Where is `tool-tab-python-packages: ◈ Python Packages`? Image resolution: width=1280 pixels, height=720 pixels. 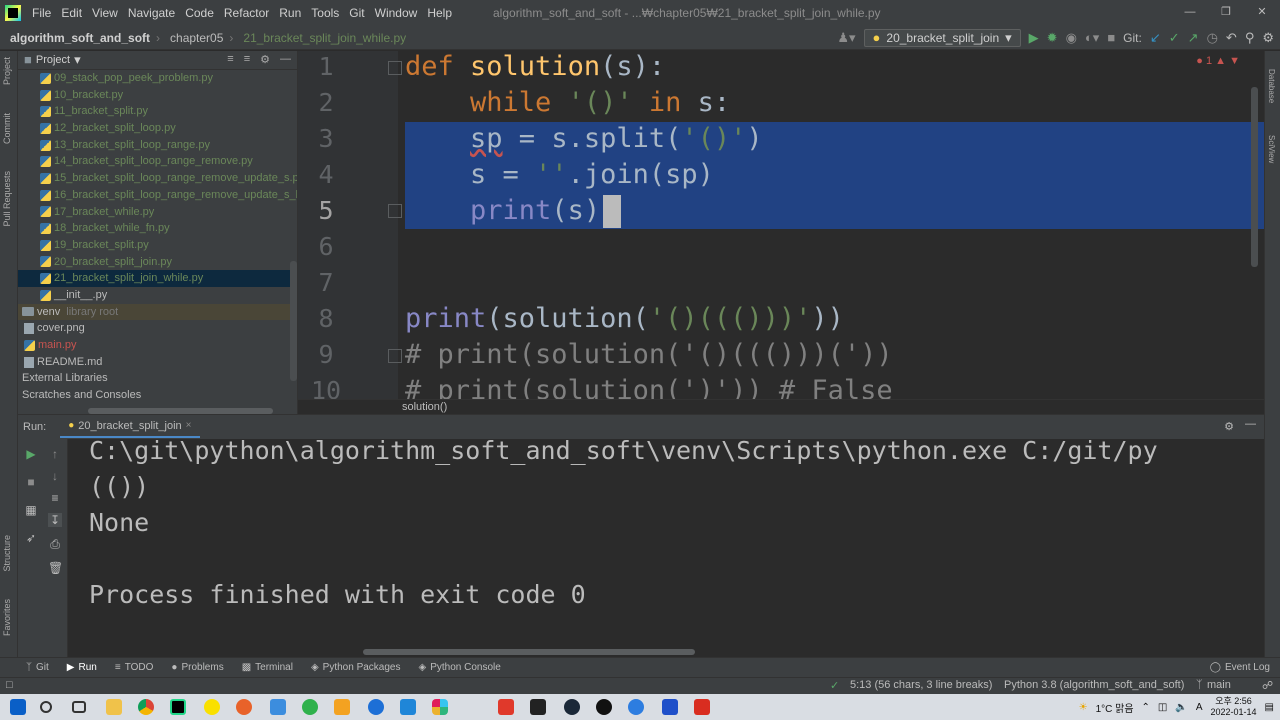 tool-tab-python-packages: ◈ Python Packages is located at coordinates (356, 667).